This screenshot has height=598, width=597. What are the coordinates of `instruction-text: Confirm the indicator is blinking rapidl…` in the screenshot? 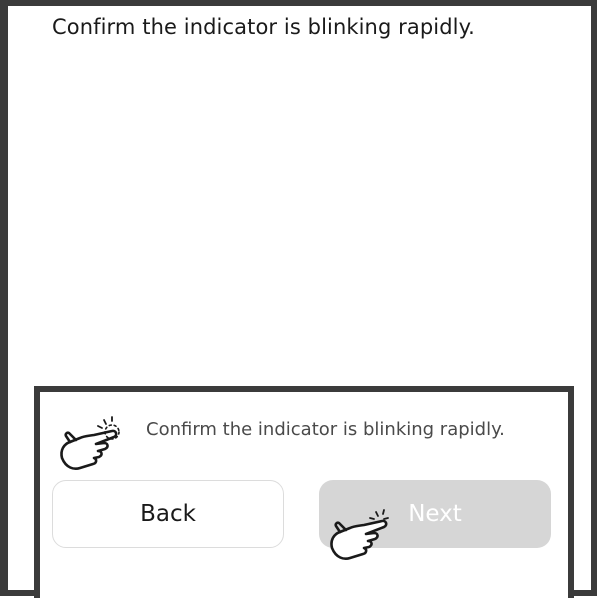 It's located at (263, 27).